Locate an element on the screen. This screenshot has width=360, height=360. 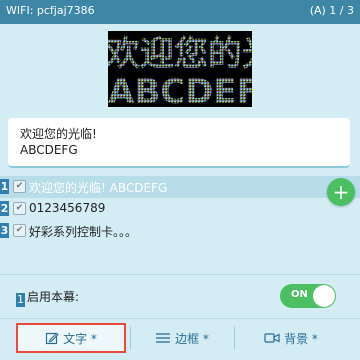
tab-bar: 文字 * 边框 * 背景 * is located at coordinates (180, 339).